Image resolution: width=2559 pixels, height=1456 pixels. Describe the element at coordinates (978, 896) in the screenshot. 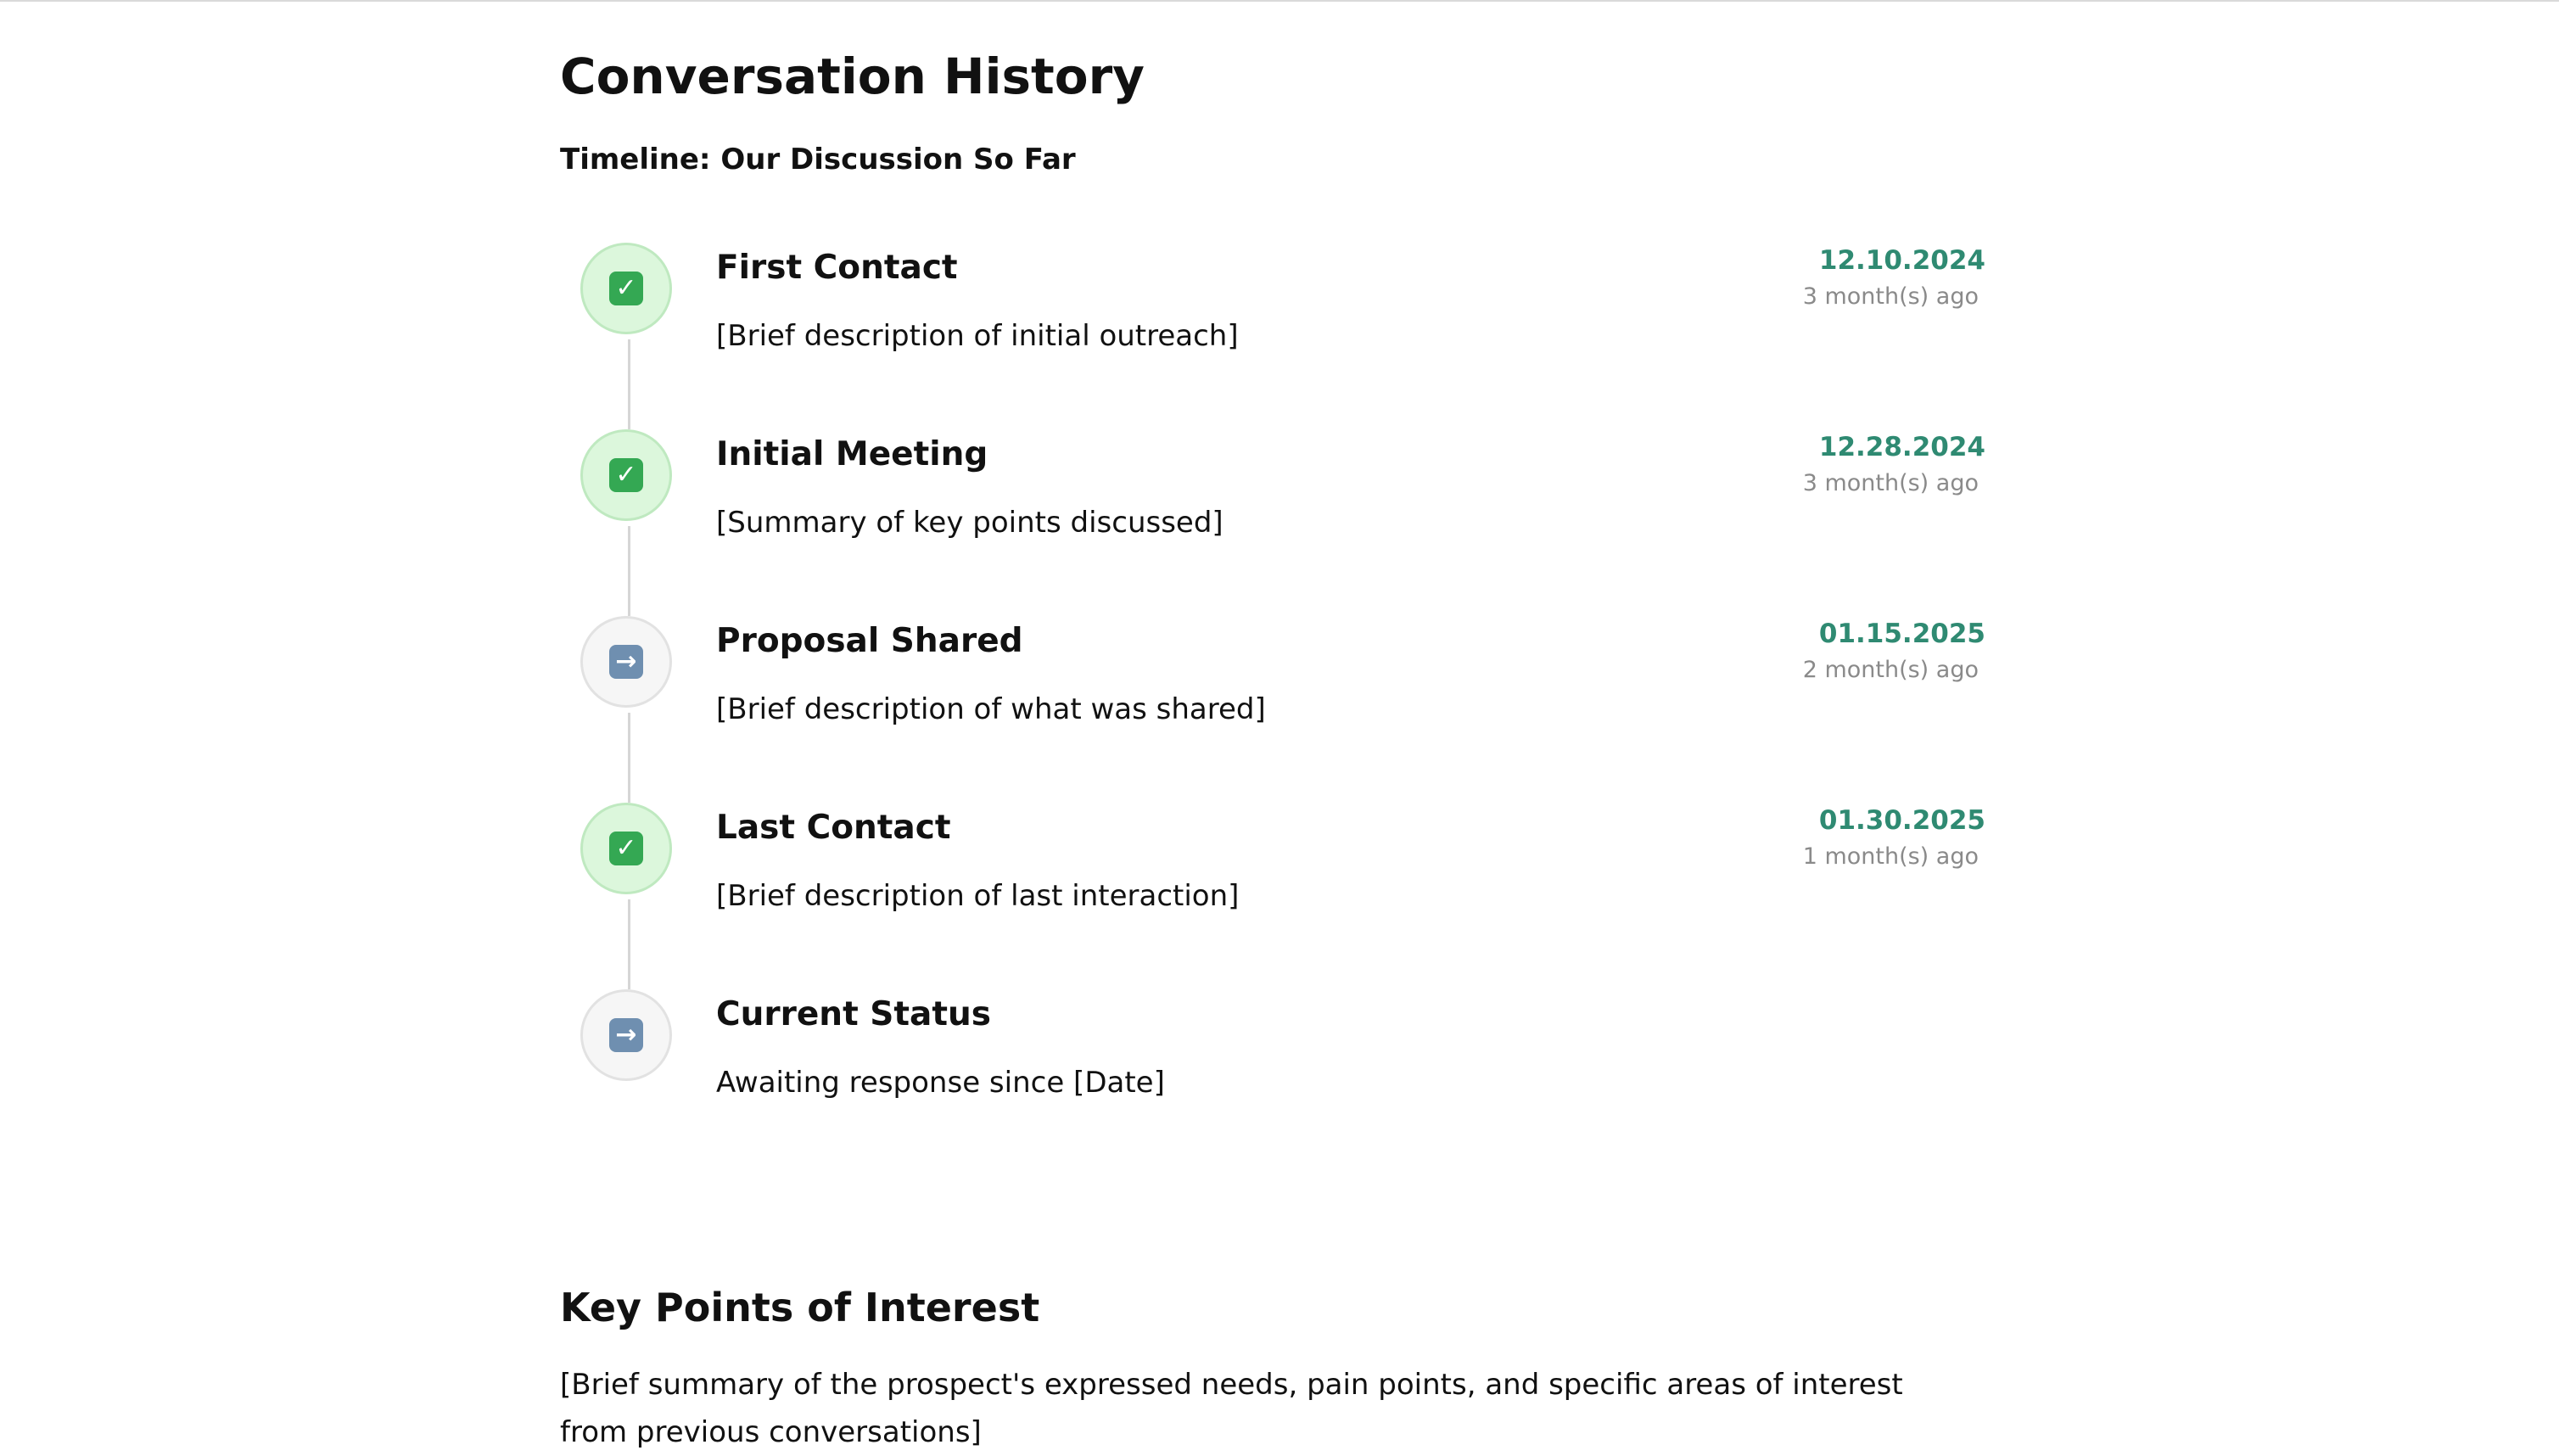

I see `timeline-item-description: [Brief description of last interaction]` at that location.